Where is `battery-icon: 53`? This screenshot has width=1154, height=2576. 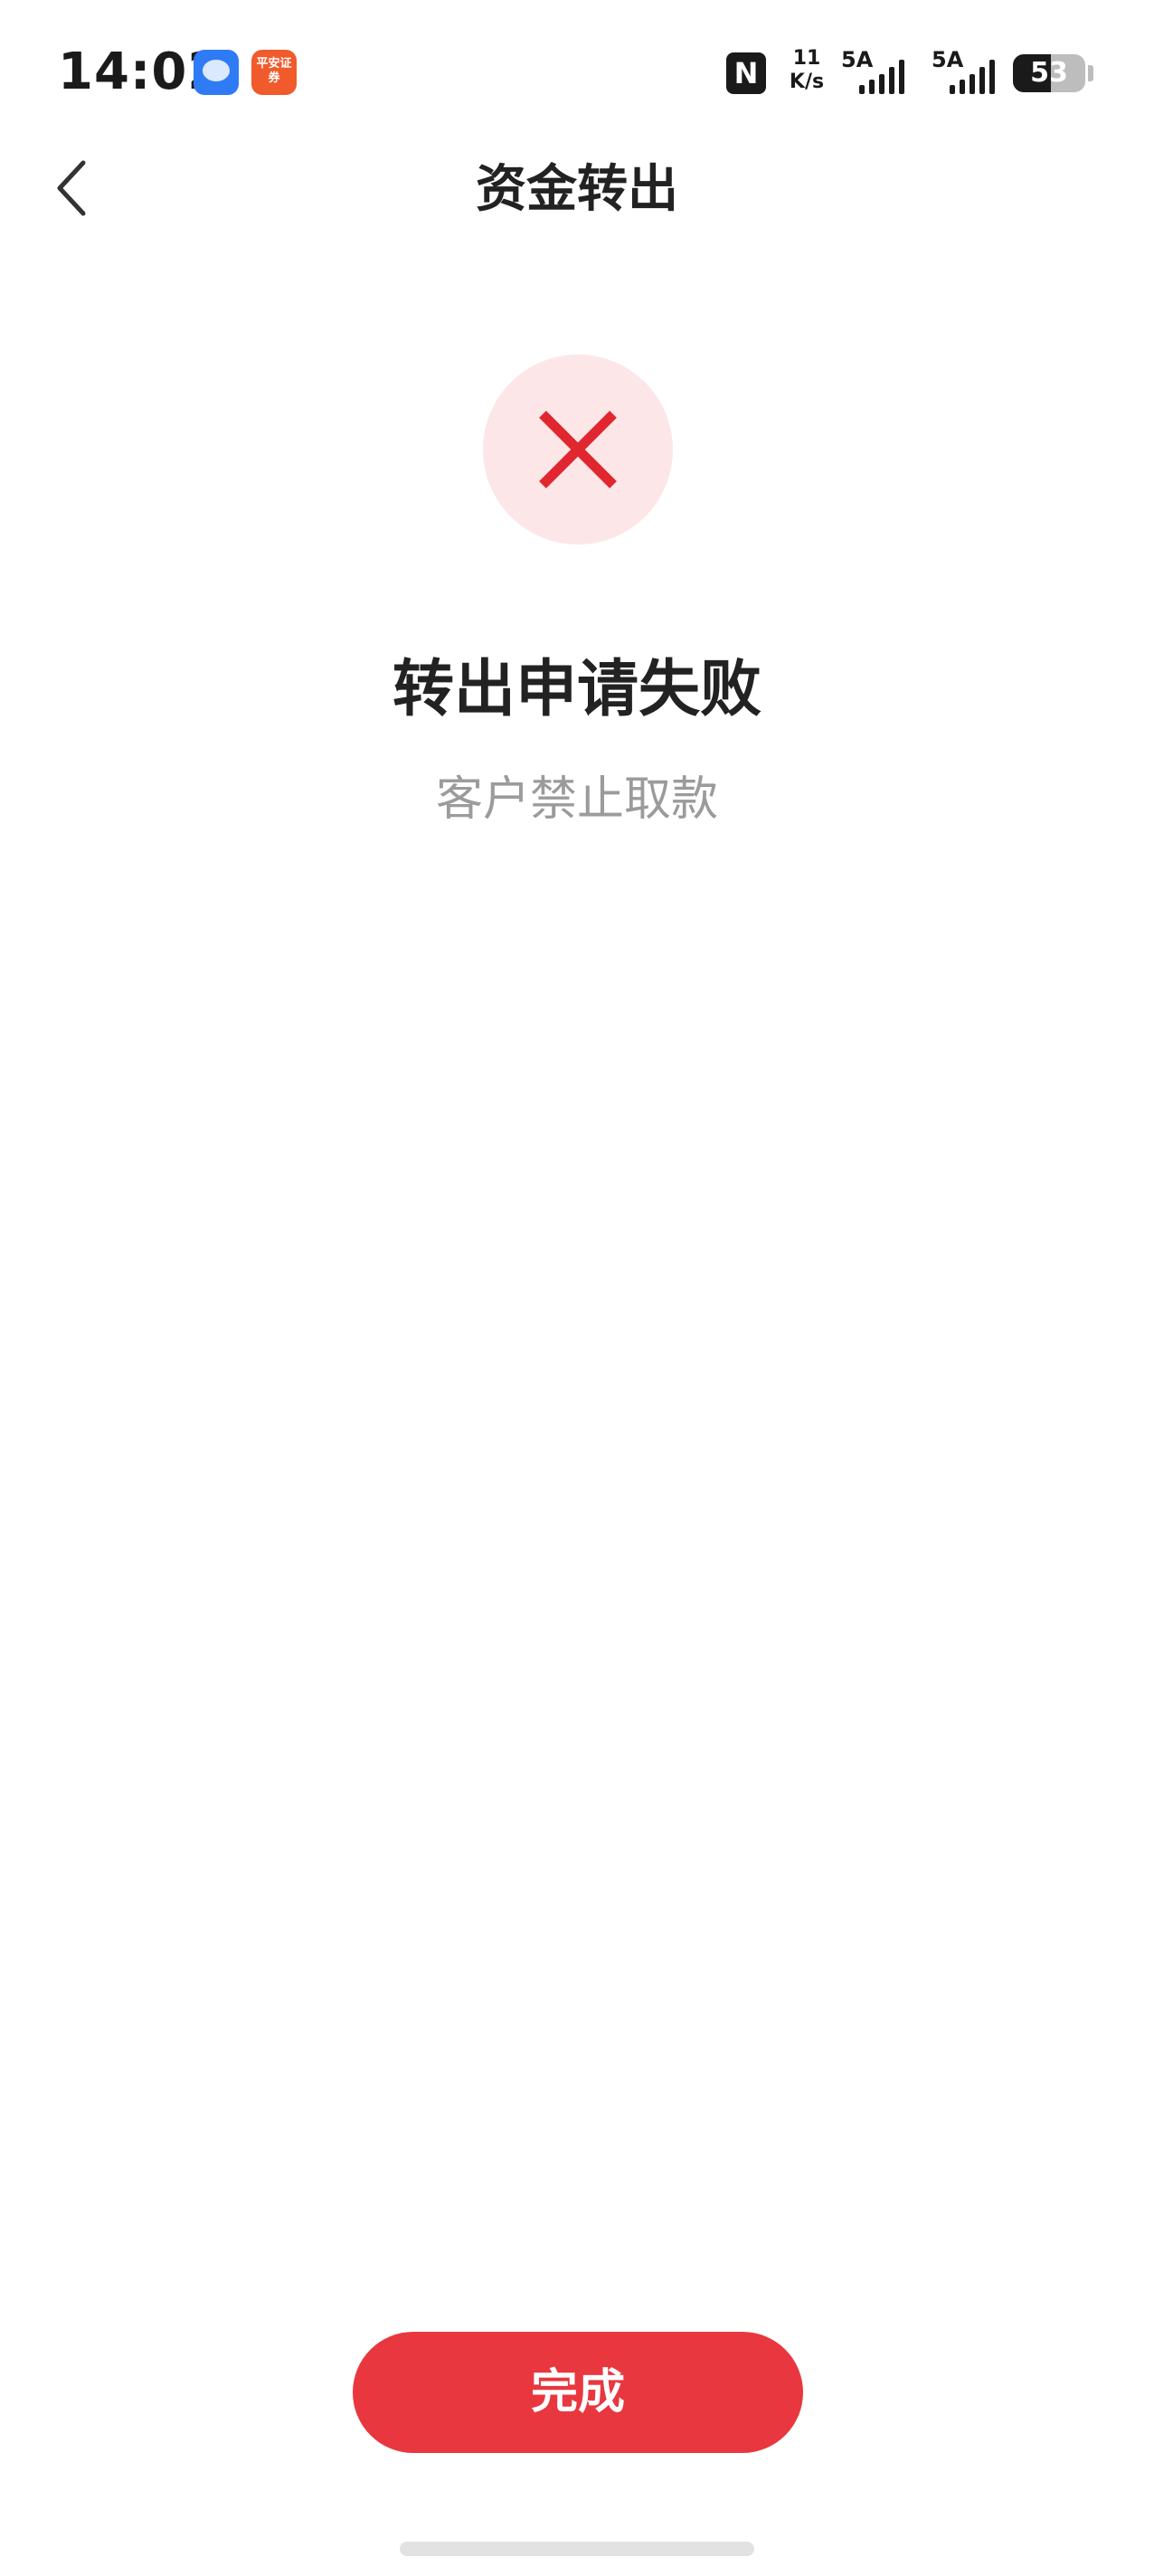 battery-icon: 53 is located at coordinates (1049, 73).